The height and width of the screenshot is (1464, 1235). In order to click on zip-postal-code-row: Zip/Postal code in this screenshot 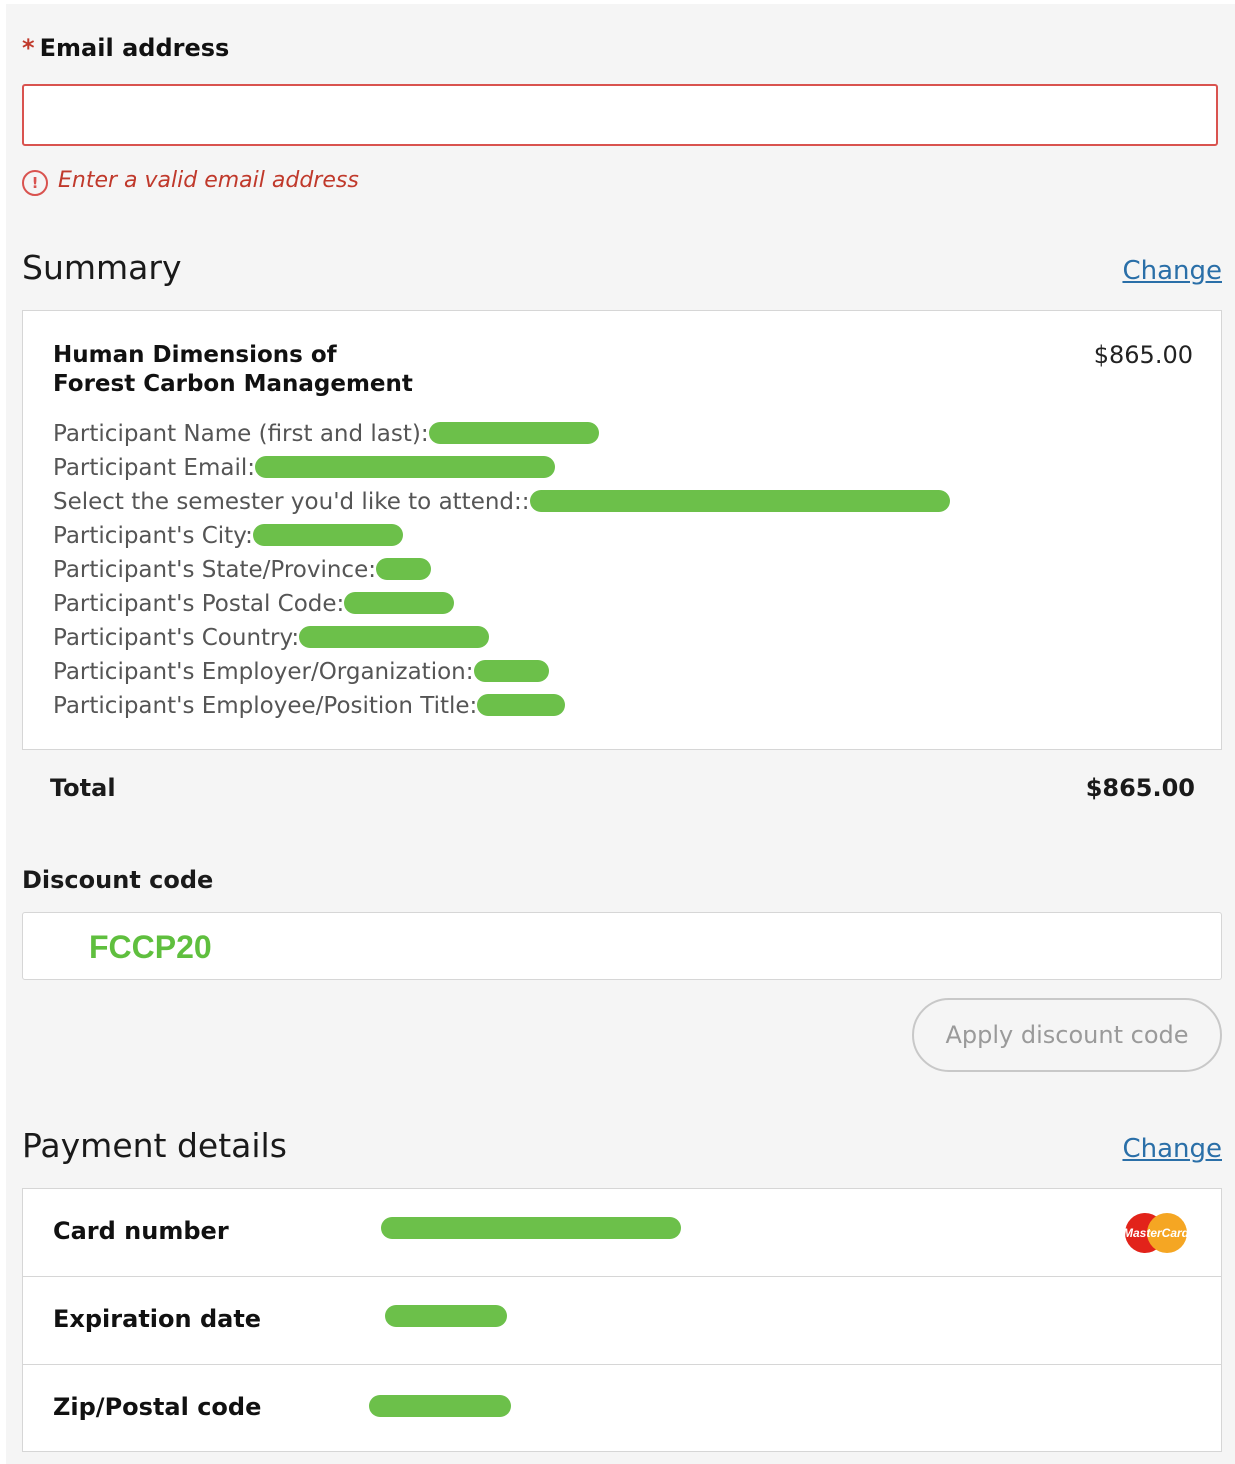, I will do `click(622, 1409)`.